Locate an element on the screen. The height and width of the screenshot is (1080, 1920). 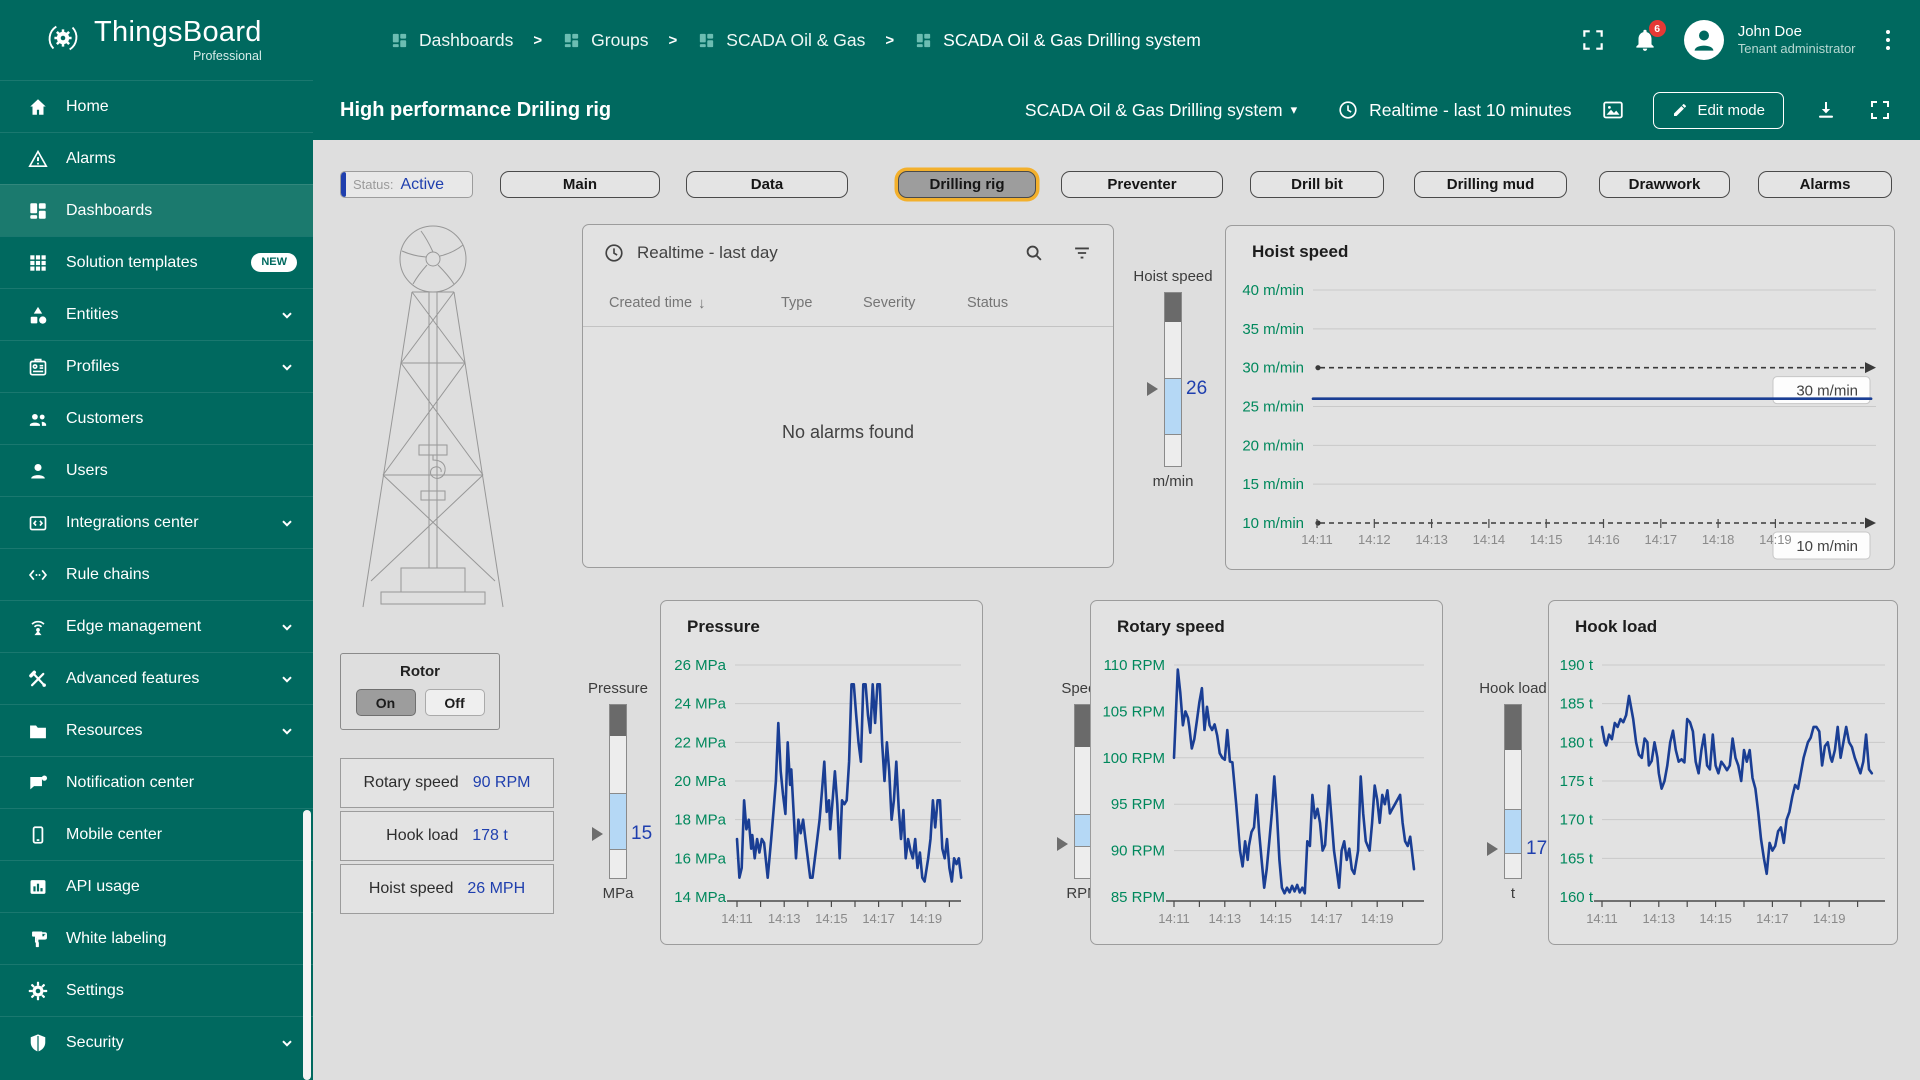
filter-icon is located at coordinates (1082, 253).